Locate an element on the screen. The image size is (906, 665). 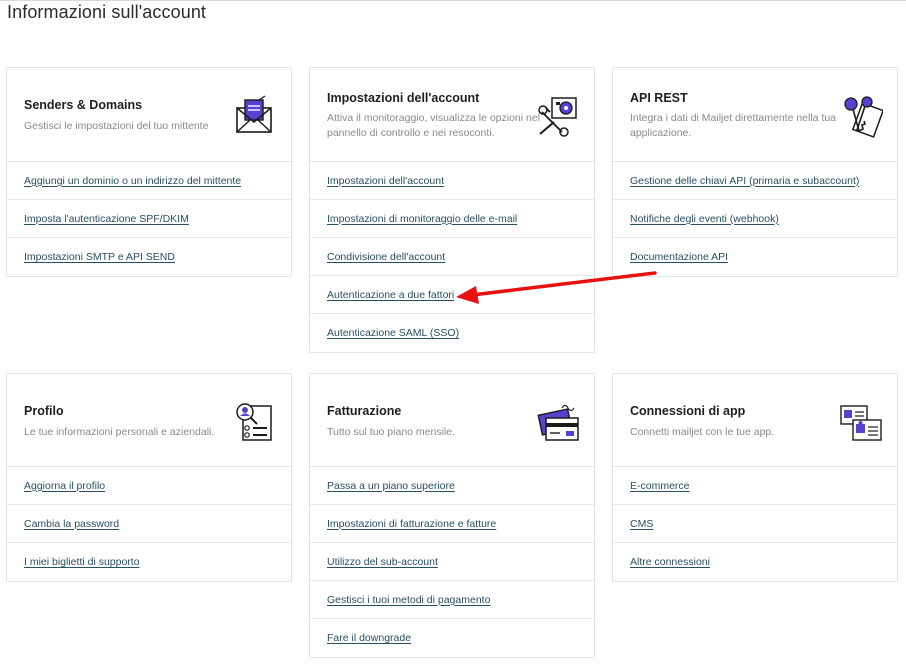
card-title: Profilo is located at coordinates (44, 411).